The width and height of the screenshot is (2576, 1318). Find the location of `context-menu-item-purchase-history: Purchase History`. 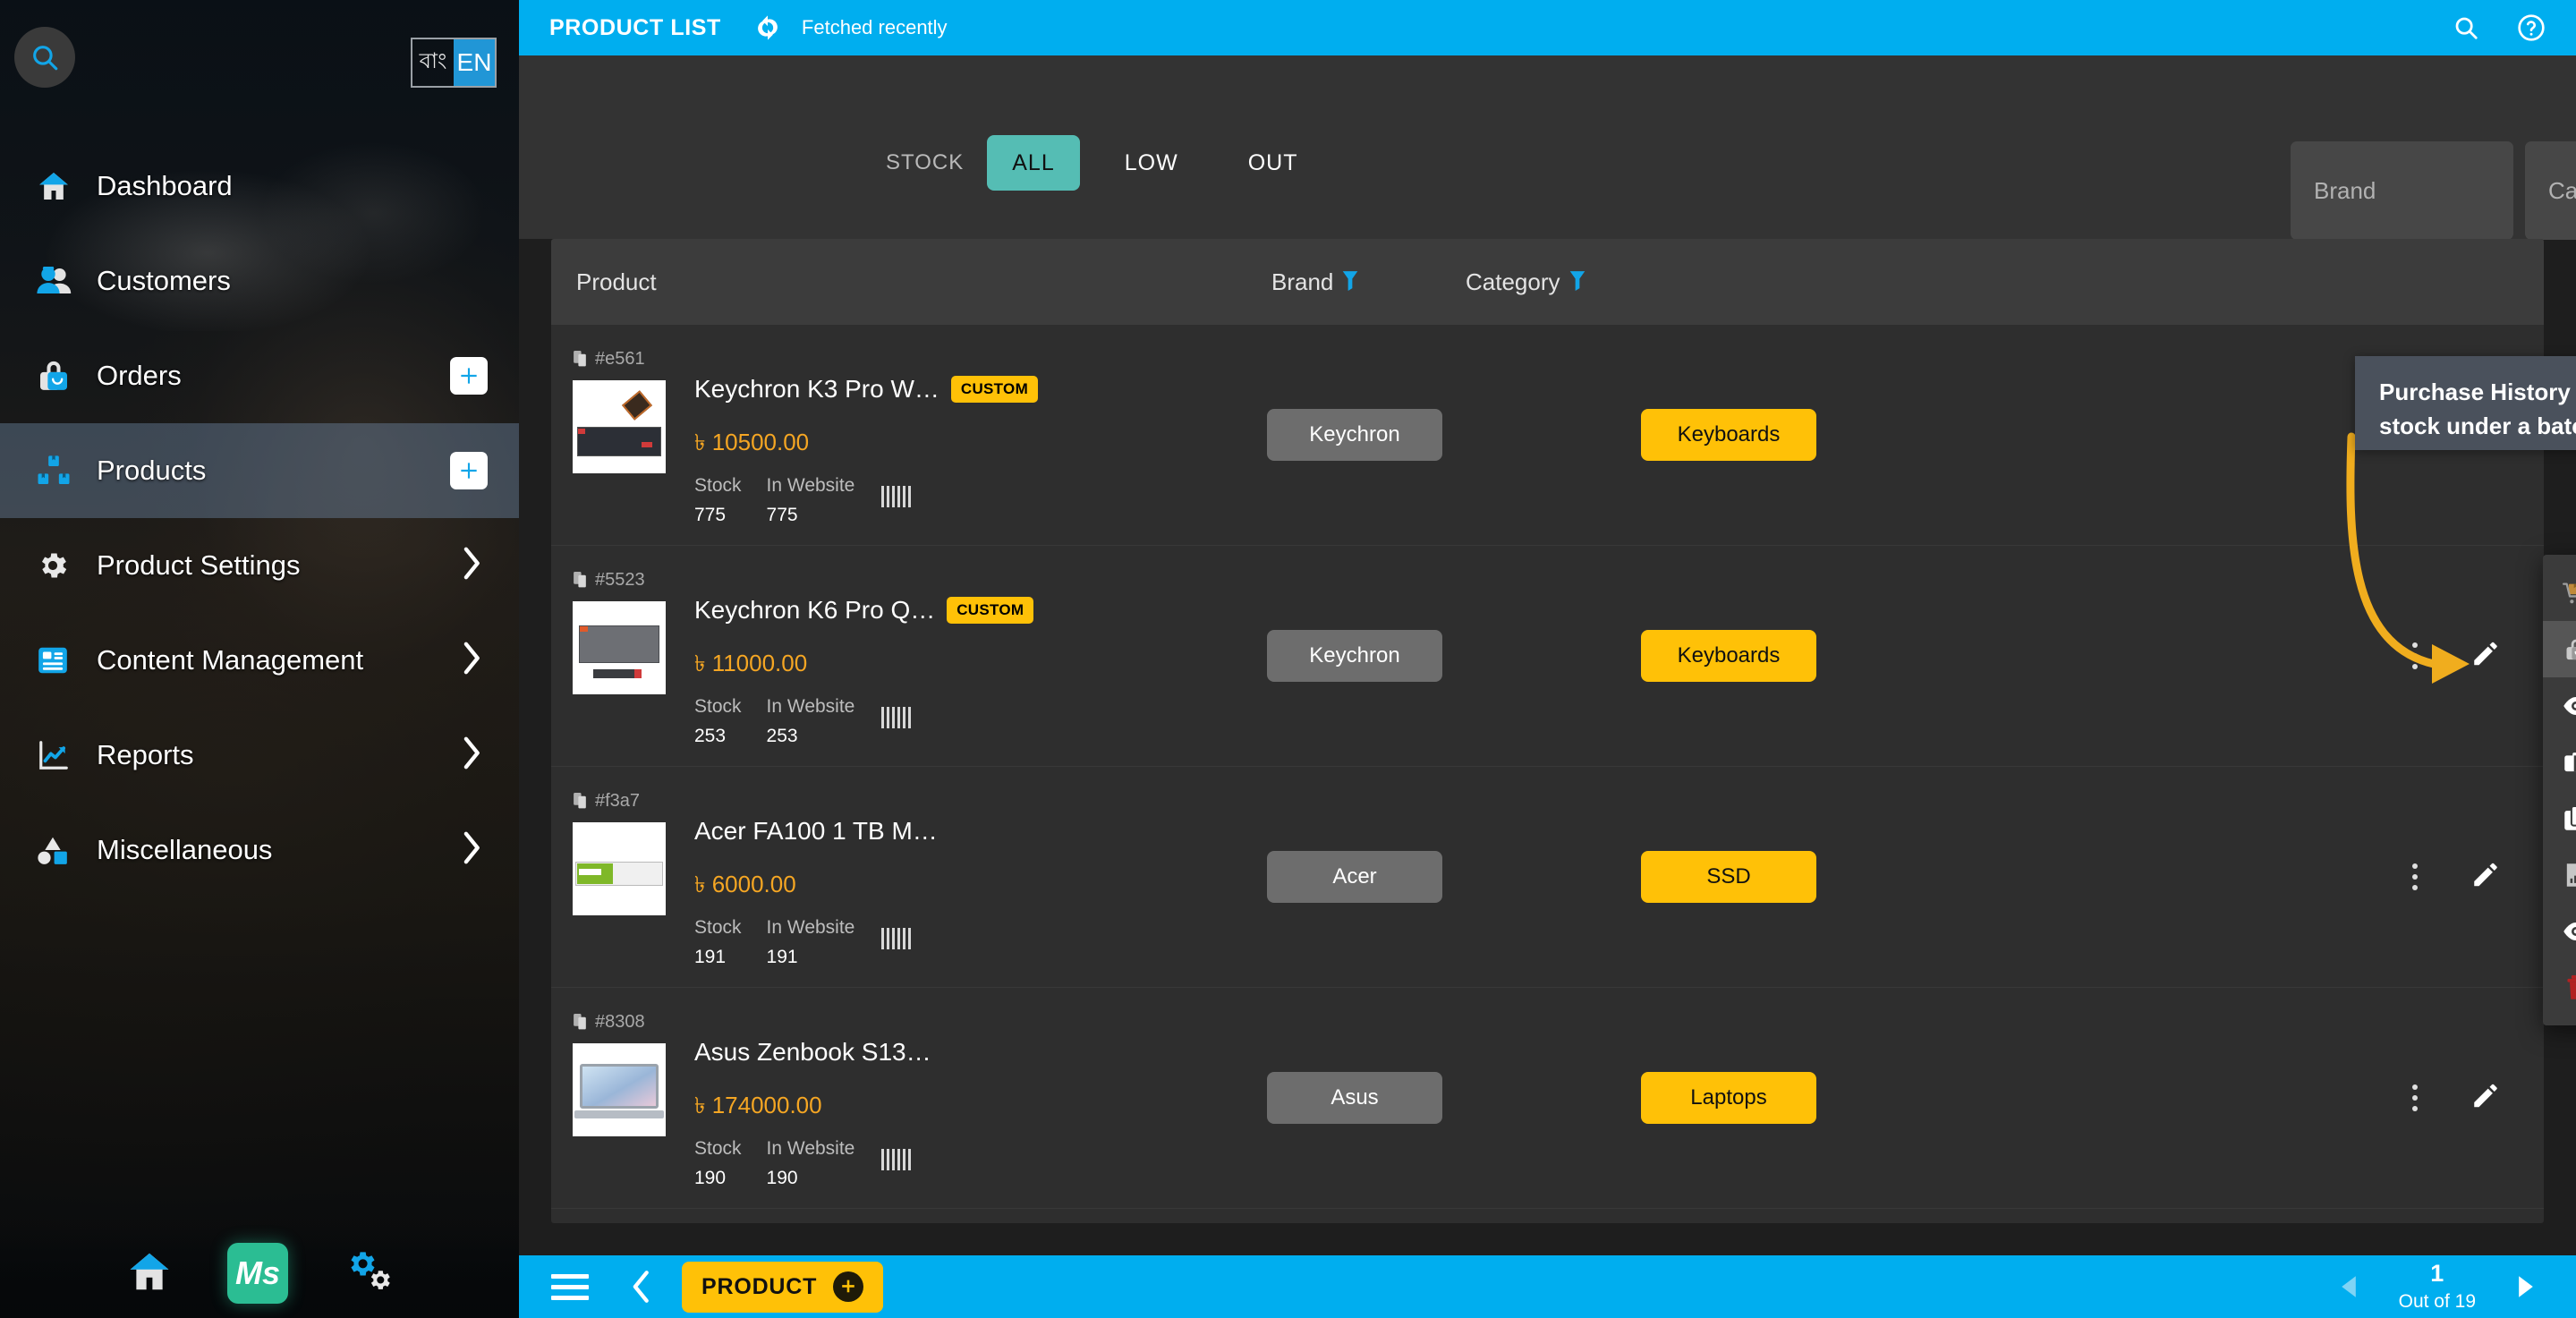

context-menu-item-purchase-history: Purchase History is located at coordinates (2559, 931).